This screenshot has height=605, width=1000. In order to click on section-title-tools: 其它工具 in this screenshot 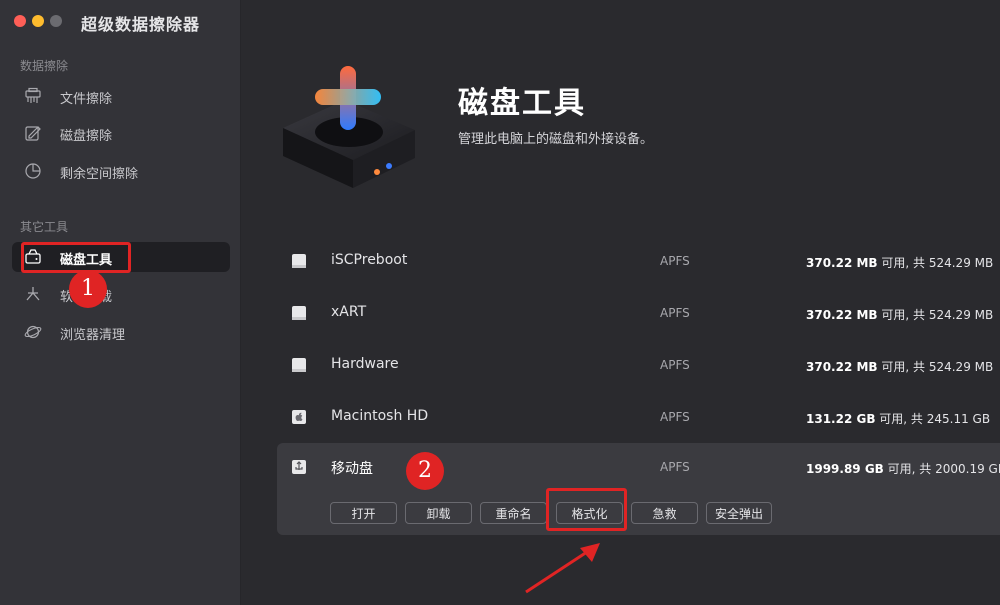, I will do `click(44, 227)`.